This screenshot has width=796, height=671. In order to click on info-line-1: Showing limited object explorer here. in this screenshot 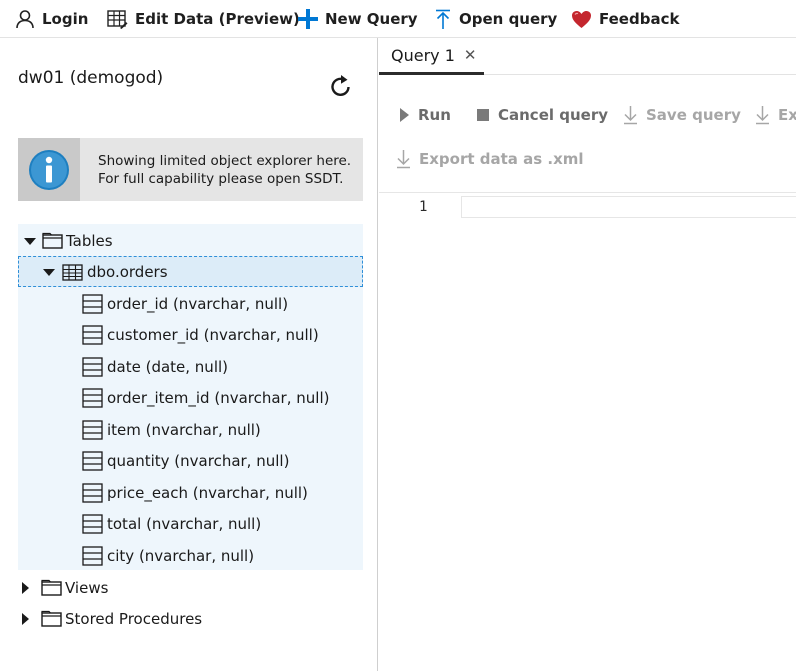, I will do `click(225, 160)`.